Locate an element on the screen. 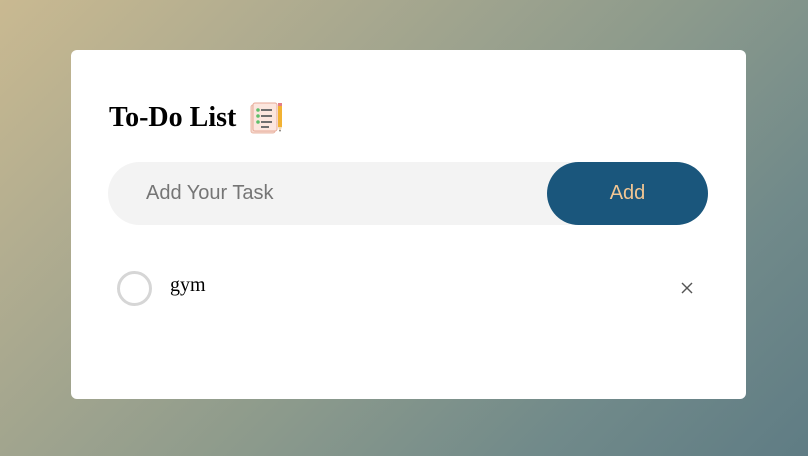 The image size is (808, 456). task-list: gym is located at coordinates (407, 288).